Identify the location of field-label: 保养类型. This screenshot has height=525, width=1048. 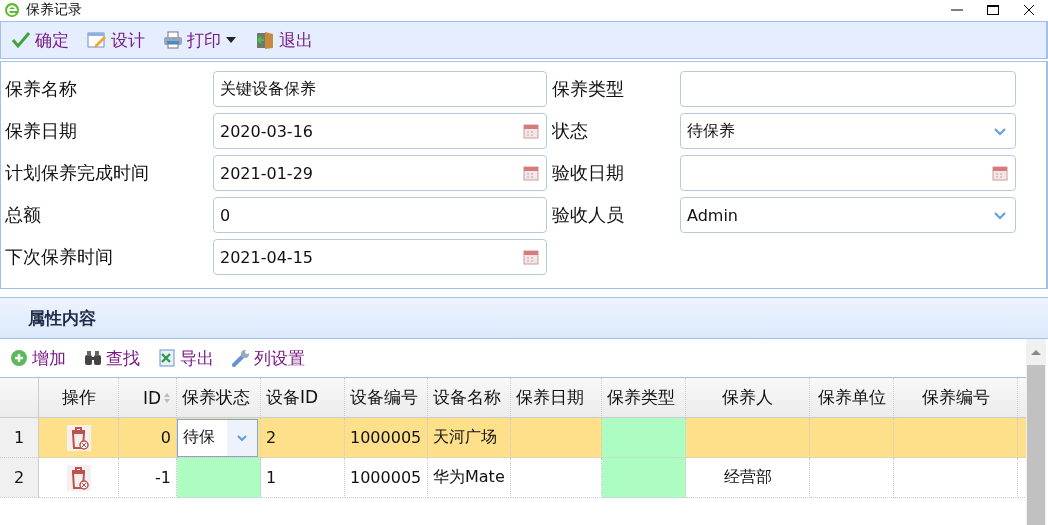
(588, 89).